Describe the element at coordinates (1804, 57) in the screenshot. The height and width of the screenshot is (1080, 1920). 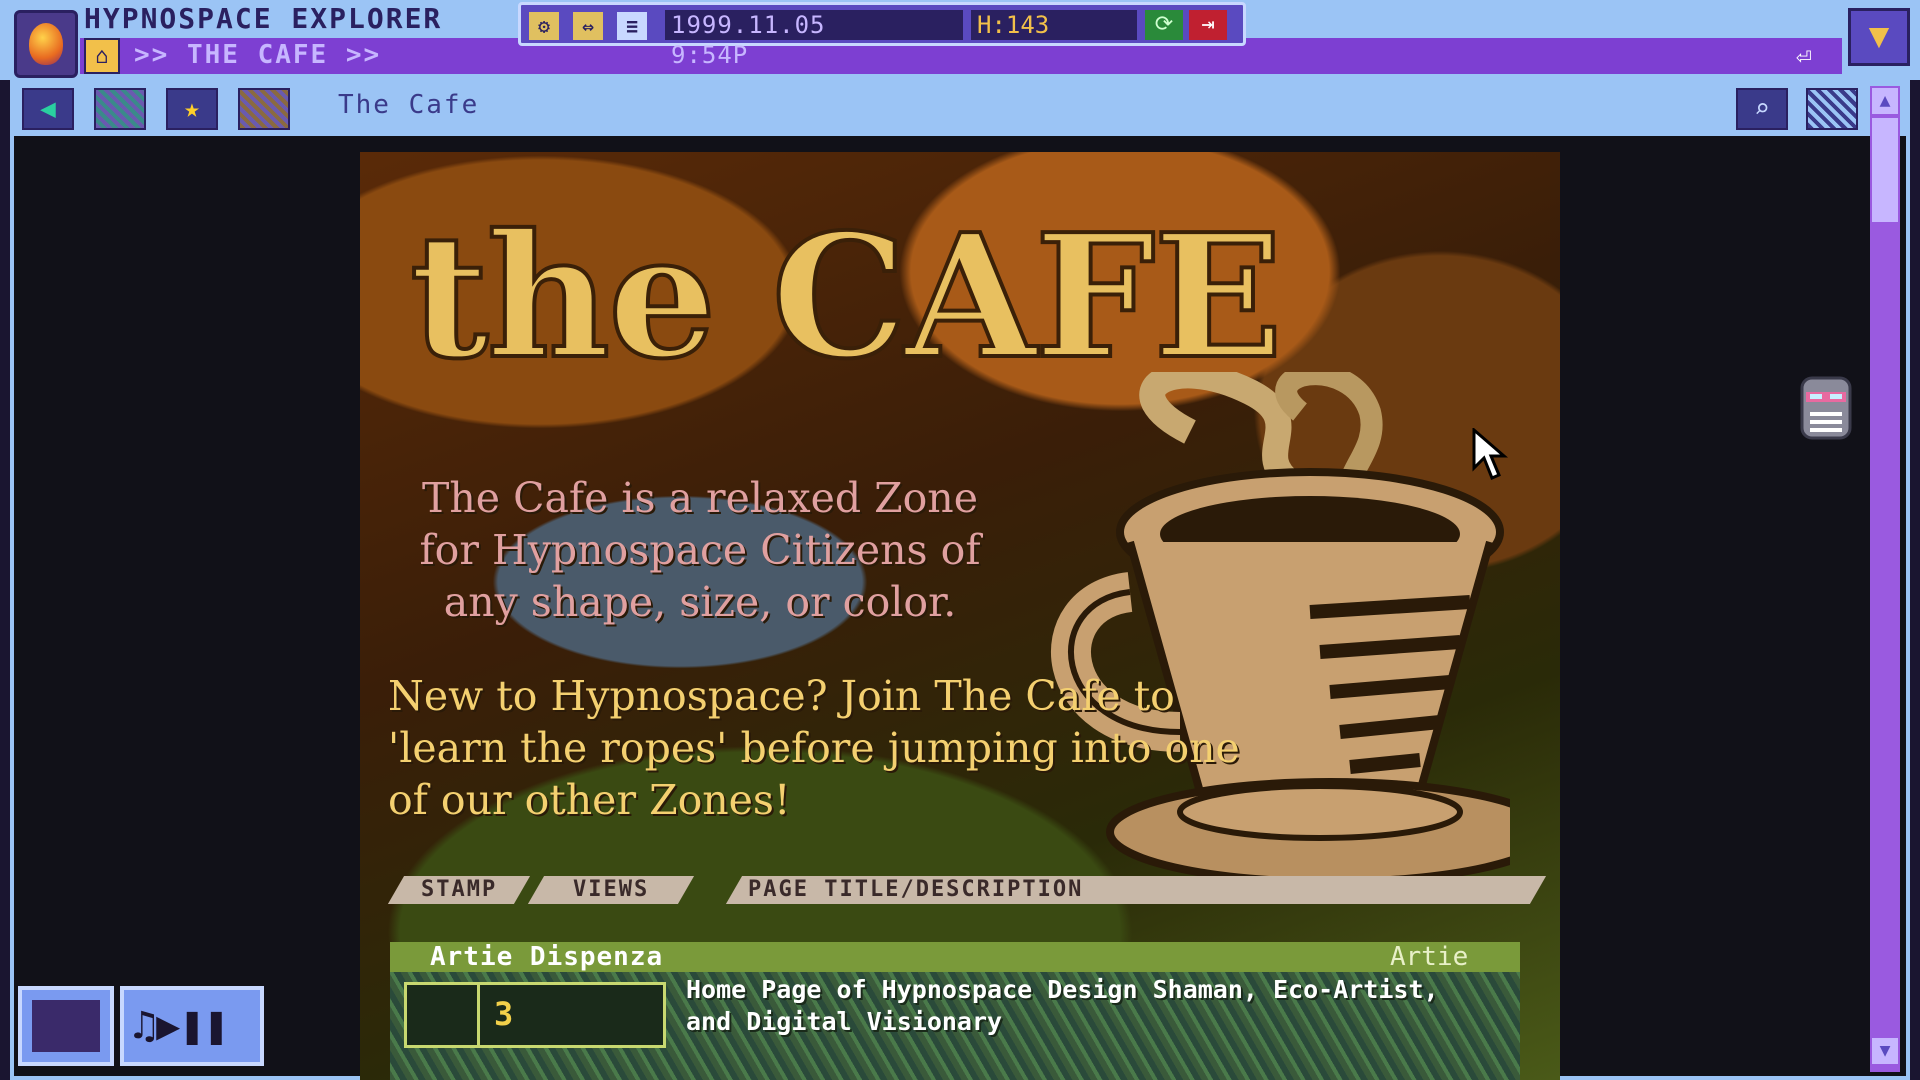
I see `return-icon: ⏎` at that location.